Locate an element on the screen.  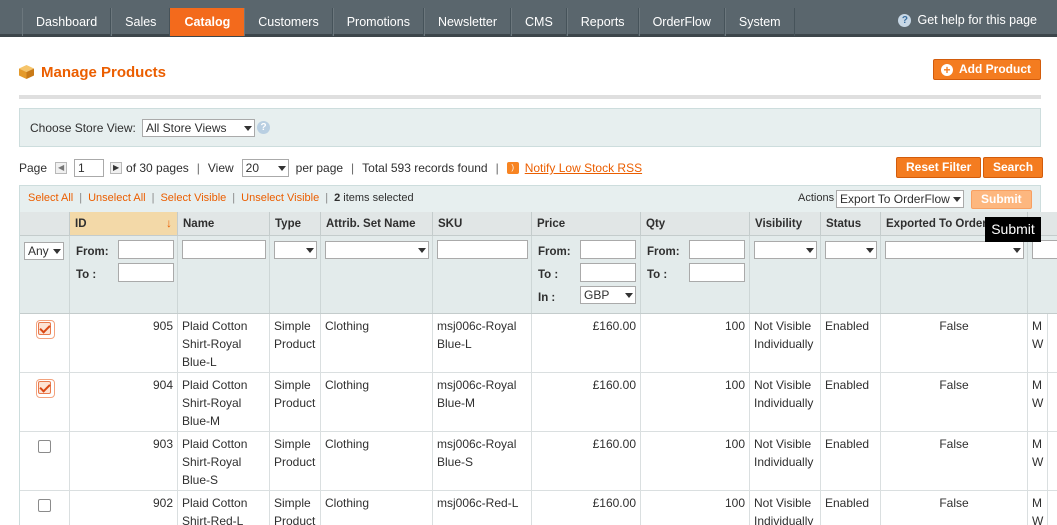
submit-button: Submit is located at coordinates (1001, 199).